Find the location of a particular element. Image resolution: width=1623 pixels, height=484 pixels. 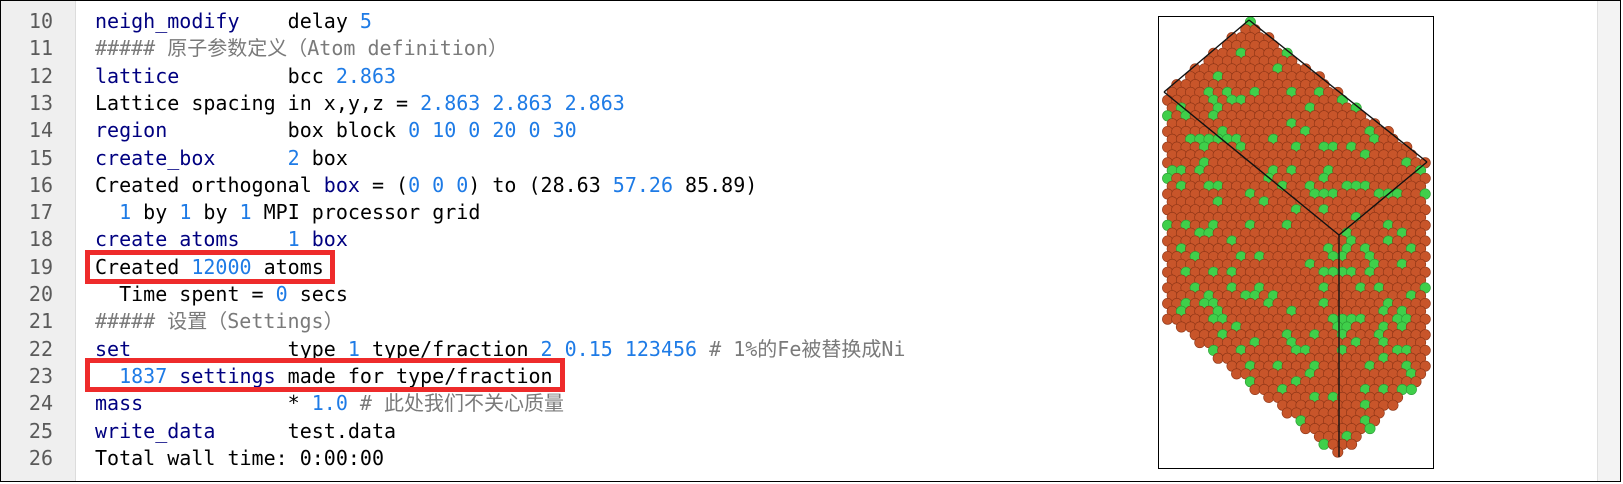

code-line: 15 create_box 2 box is located at coordinates (571, 158).